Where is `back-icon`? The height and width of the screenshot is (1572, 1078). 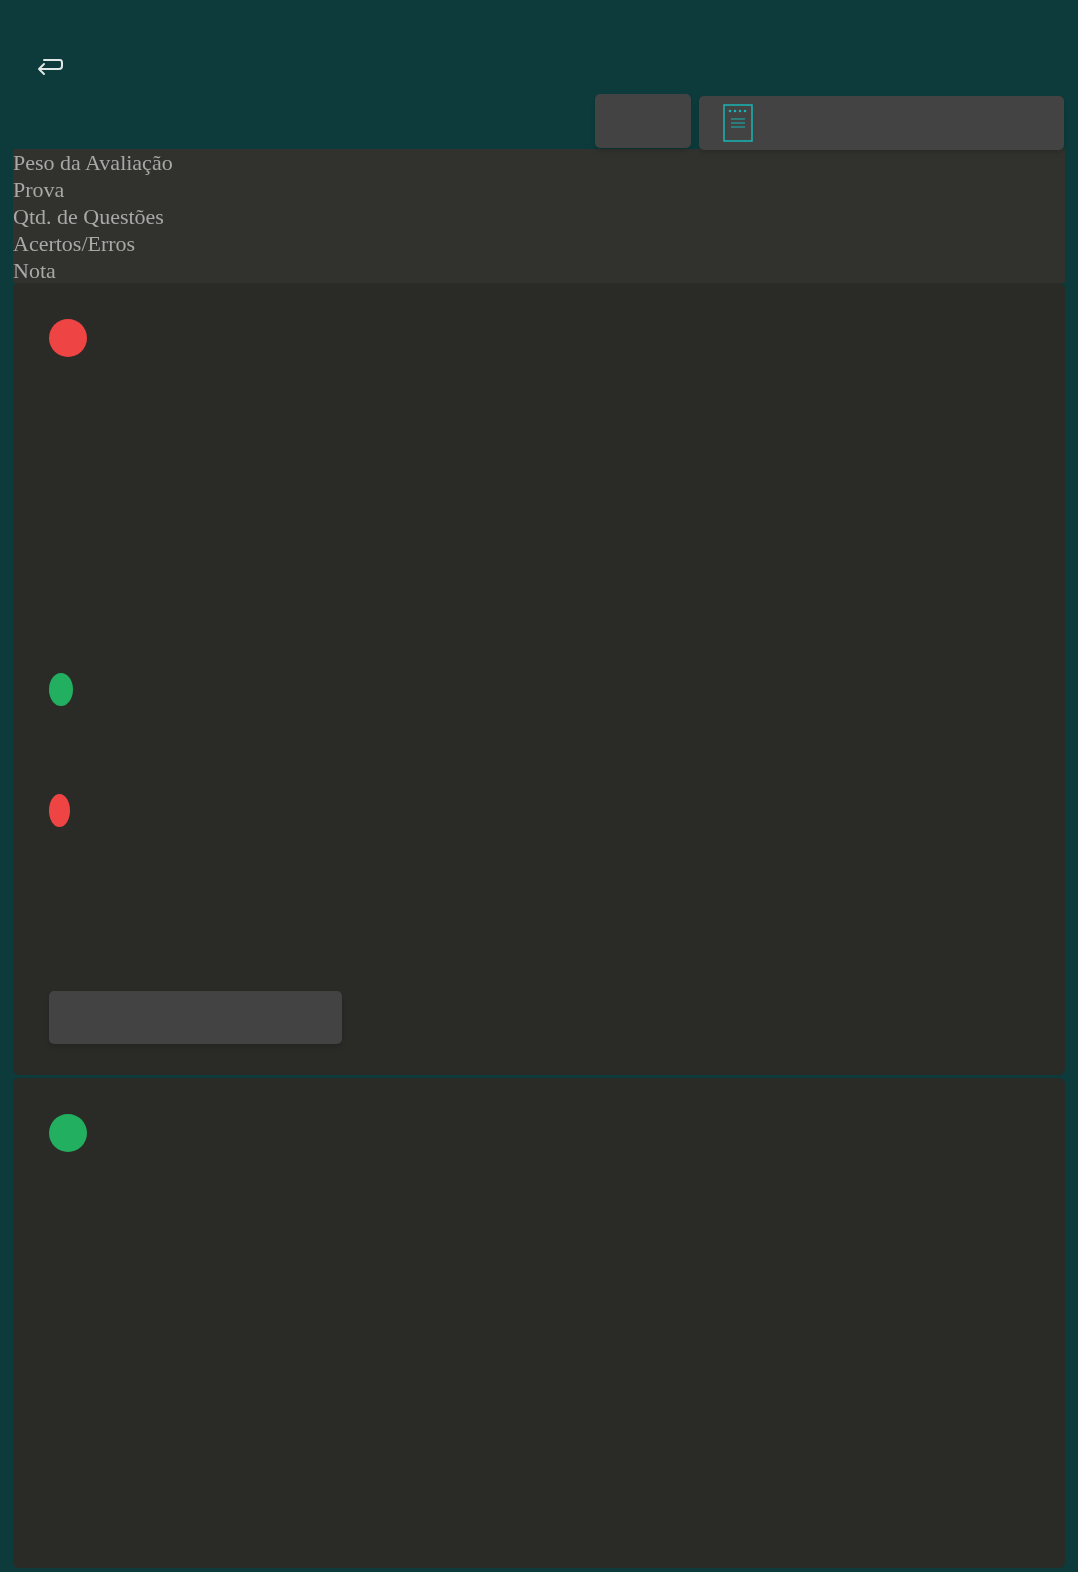 back-icon is located at coordinates (50, 67).